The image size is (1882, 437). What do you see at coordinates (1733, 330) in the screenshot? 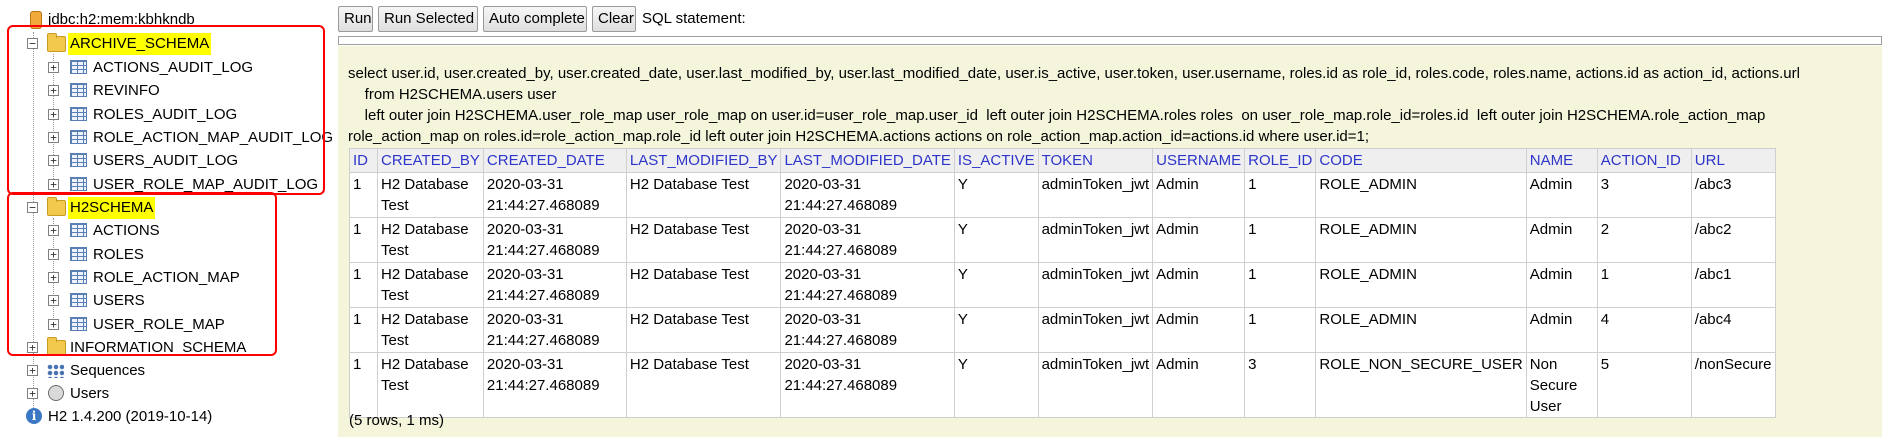
I see `table-cell: /abc4` at bounding box center [1733, 330].